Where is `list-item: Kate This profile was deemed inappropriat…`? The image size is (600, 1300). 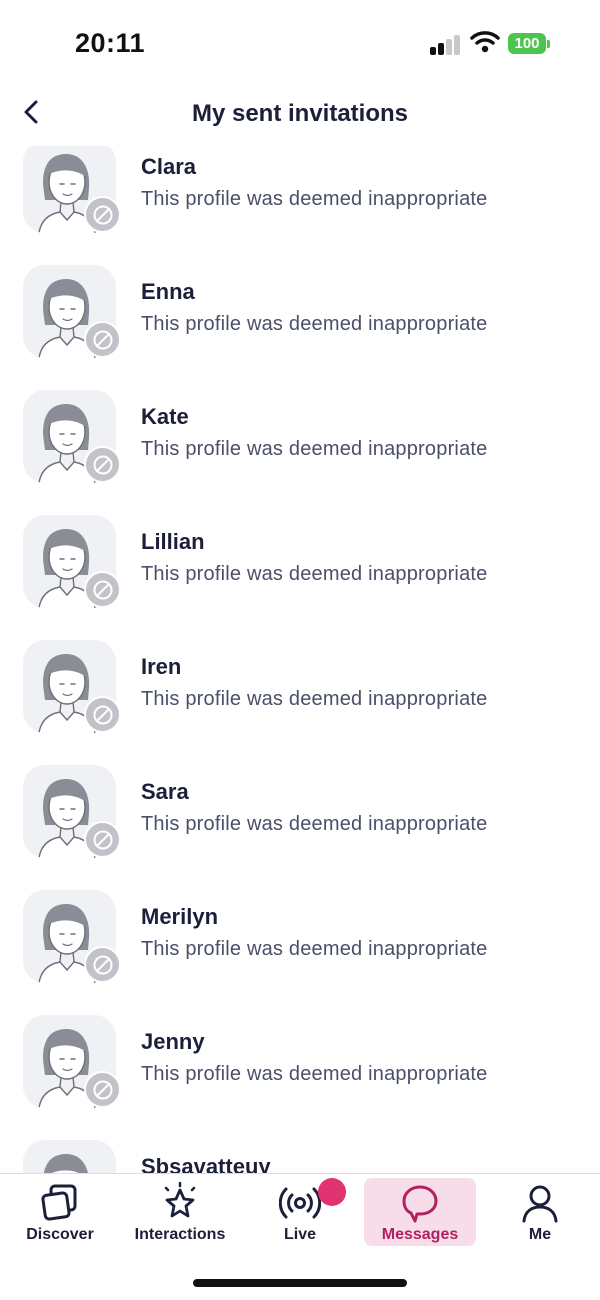 list-item: Kate This profile was deemed inappropriat… is located at coordinates (300, 436).